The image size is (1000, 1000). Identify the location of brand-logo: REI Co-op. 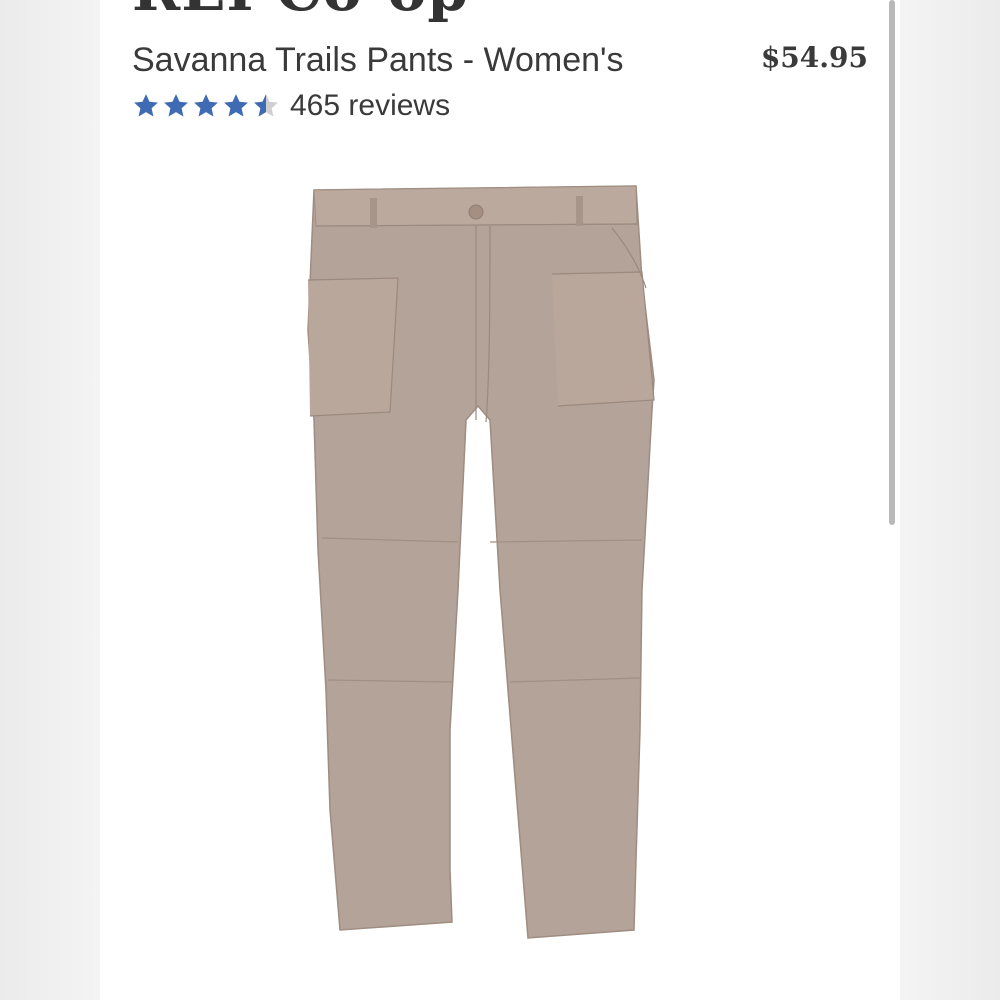
(300, 10).